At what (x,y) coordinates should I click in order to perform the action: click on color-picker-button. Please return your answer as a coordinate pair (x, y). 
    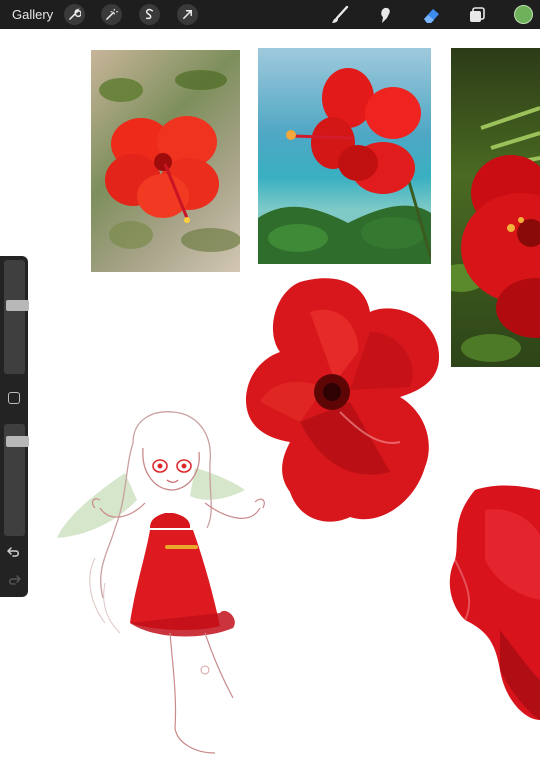
    Looking at the image, I should click on (523, 14).